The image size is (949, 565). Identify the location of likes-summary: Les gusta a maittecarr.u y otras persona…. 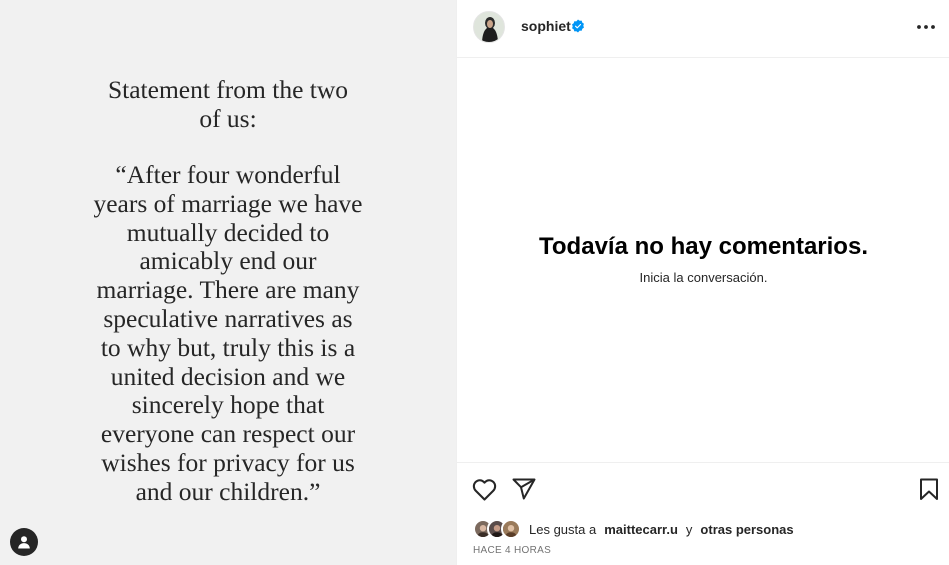
(633, 529).